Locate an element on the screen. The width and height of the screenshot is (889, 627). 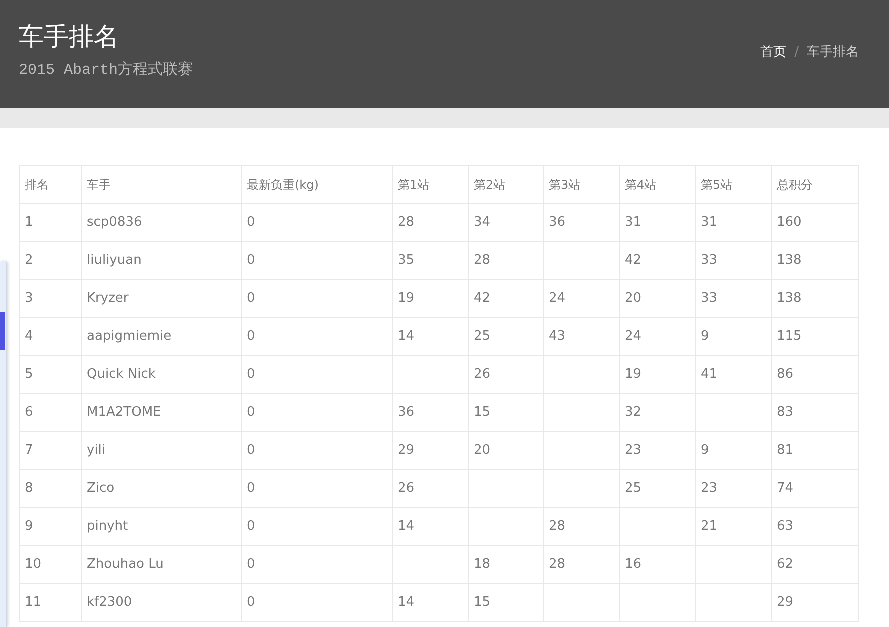
table-cell: Kryzer is located at coordinates (162, 299).